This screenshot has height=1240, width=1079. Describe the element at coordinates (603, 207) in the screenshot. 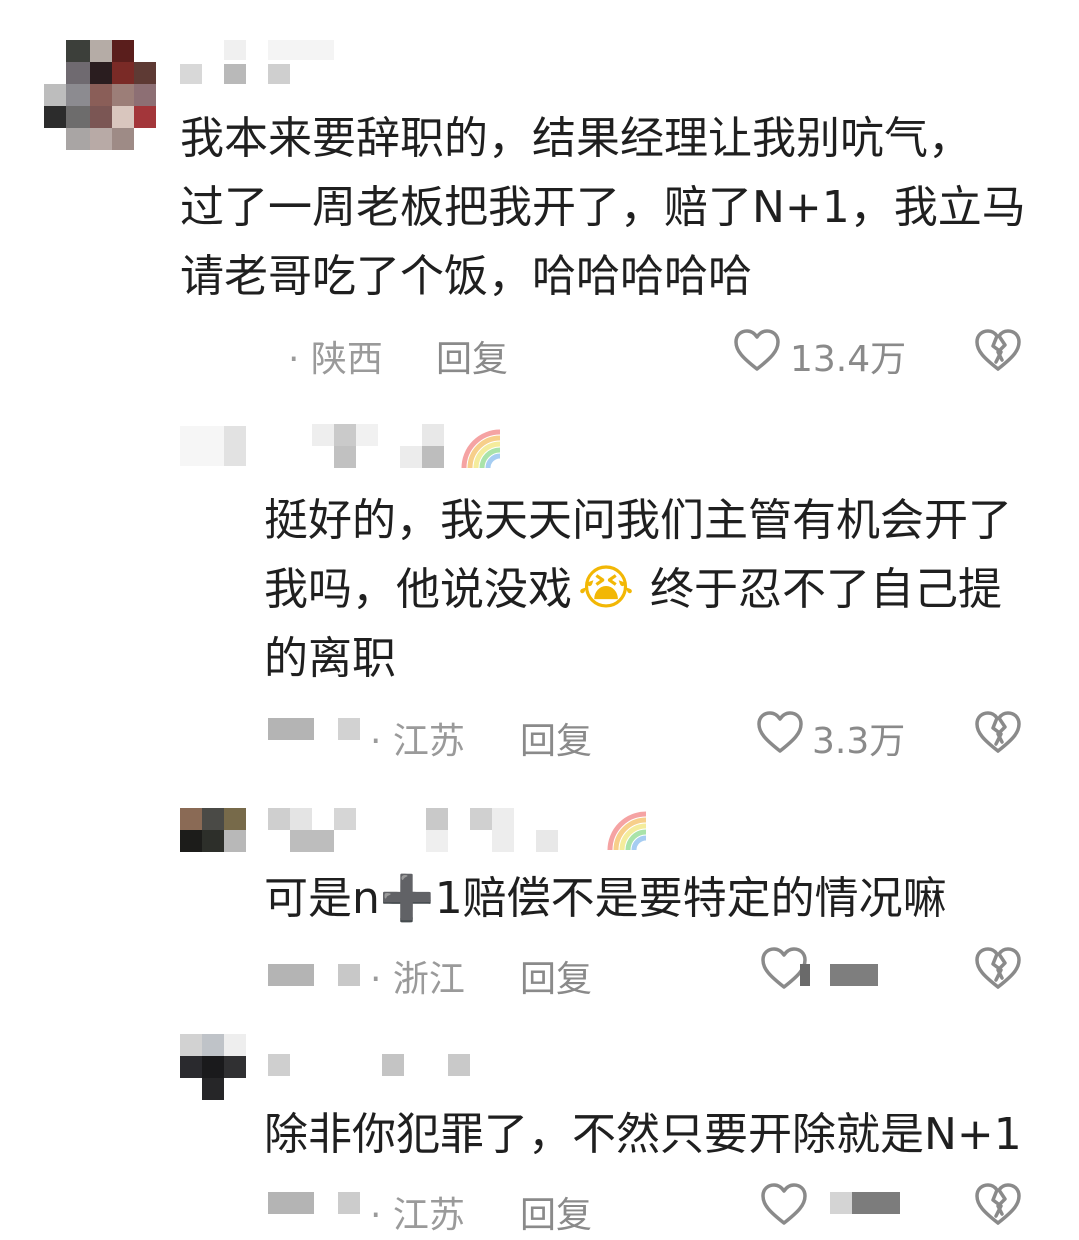

I see `comment-text-line: 过了一周老板把我开了，赔了N+1，我立马` at that location.